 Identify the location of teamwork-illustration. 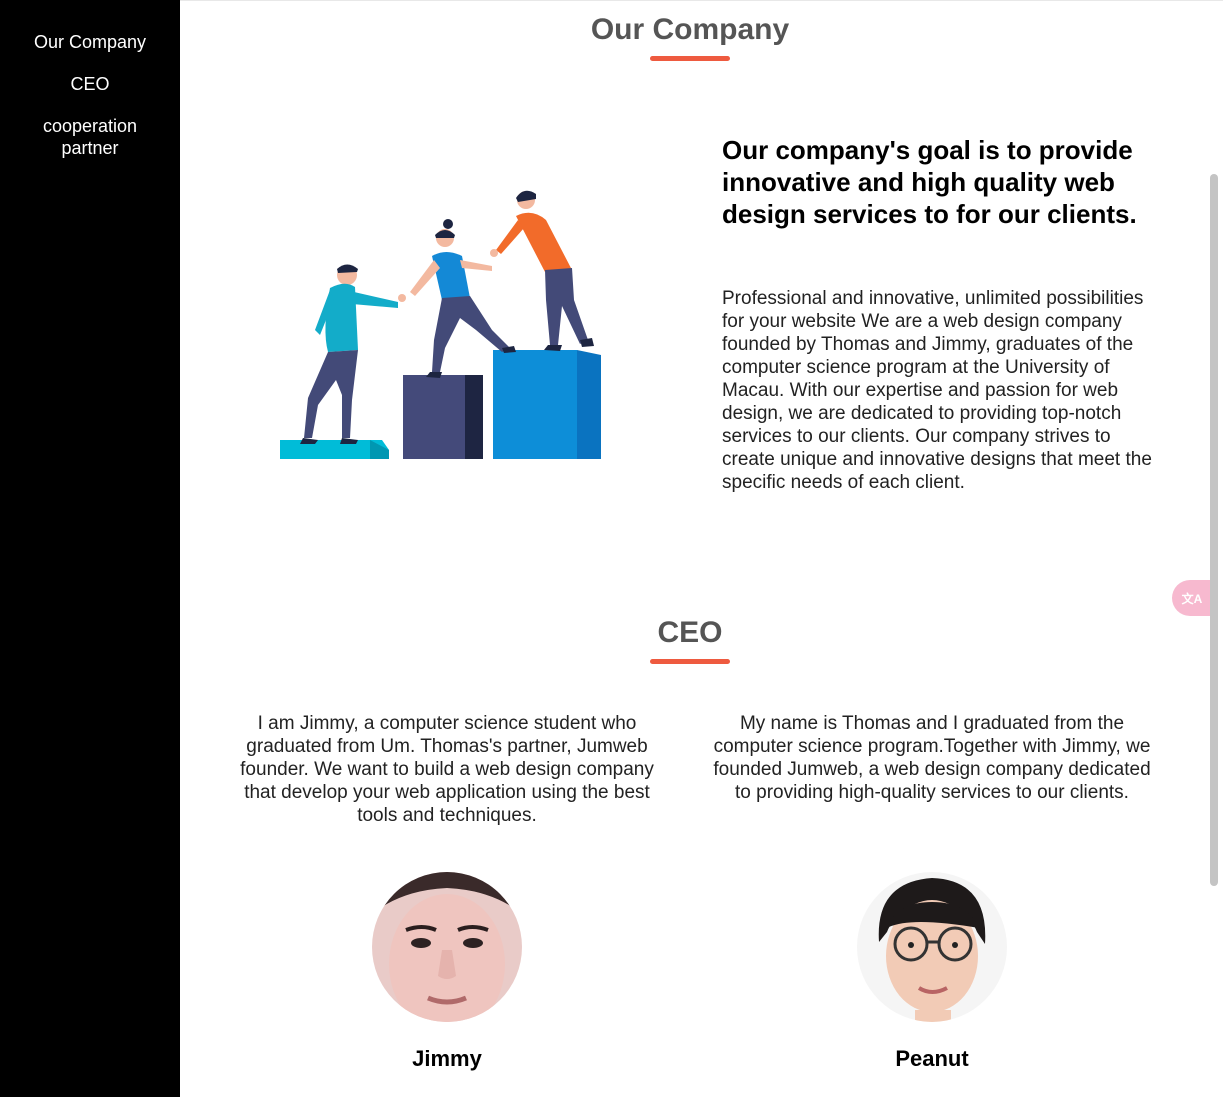
(440, 325).